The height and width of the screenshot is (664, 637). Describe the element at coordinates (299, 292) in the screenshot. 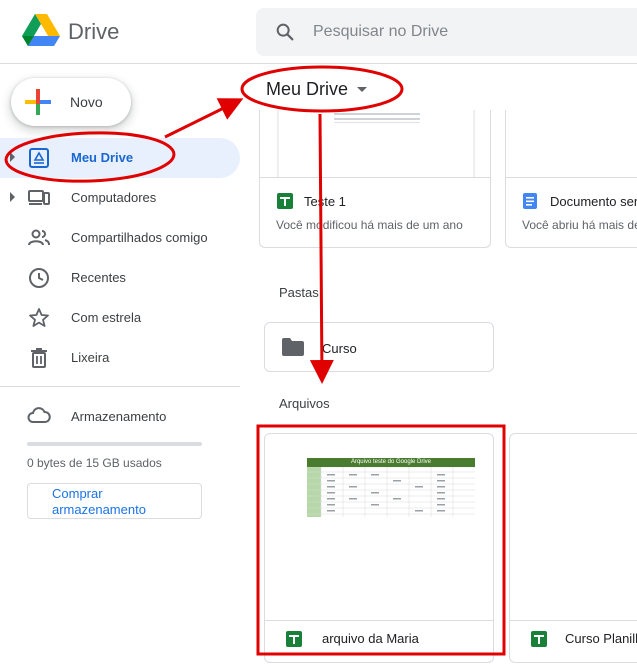

I see `folders-section-label: Pastas` at that location.